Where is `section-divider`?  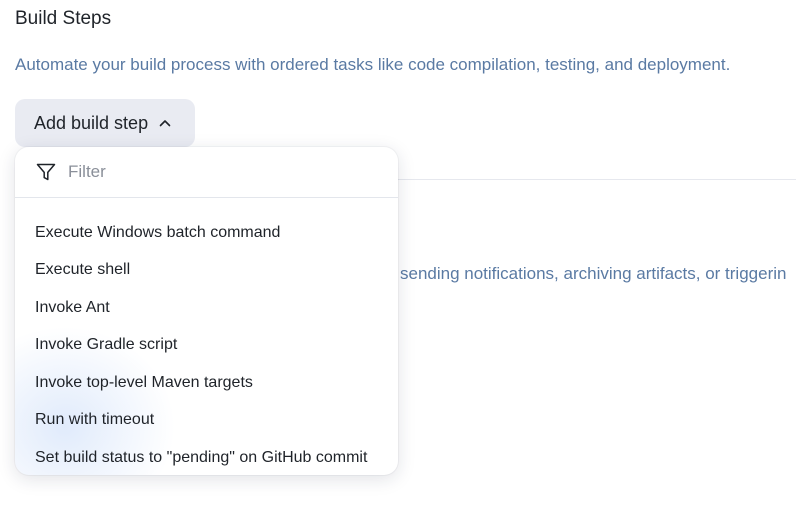 section-divider is located at coordinates (596, 179).